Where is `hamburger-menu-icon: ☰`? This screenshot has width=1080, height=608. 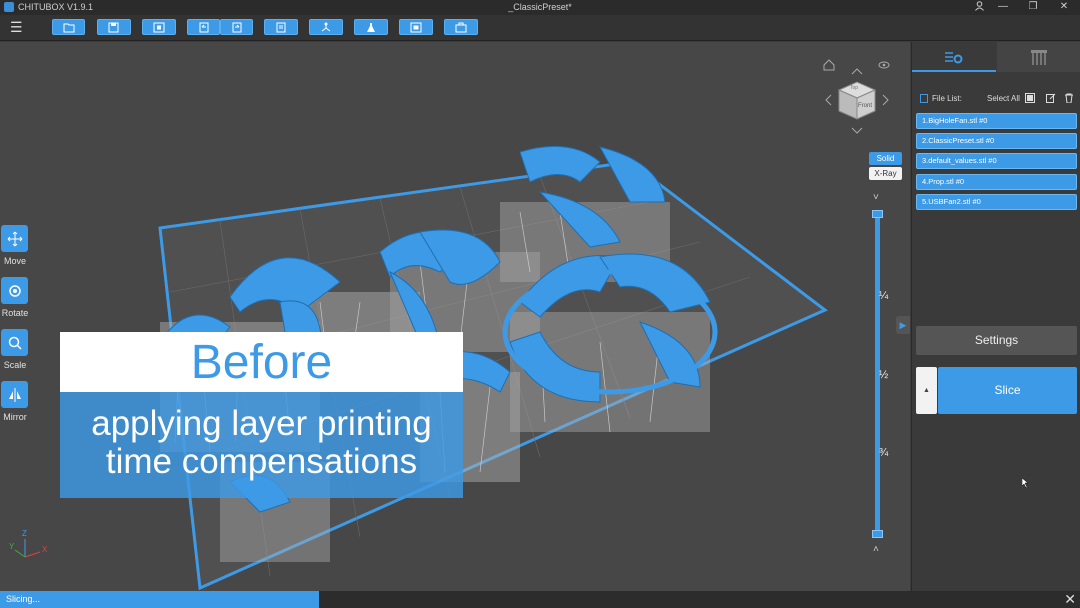
hamburger-menu-icon: ☰ is located at coordinates (18, 27).